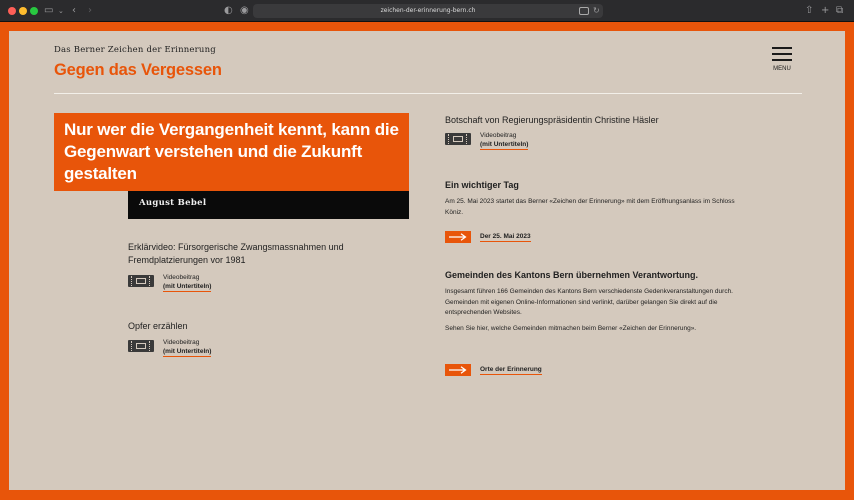  What do you see at coordinates (74, 11) in the screenshot?
I see `back-icon: ‹` at bounding box center [74, 11].